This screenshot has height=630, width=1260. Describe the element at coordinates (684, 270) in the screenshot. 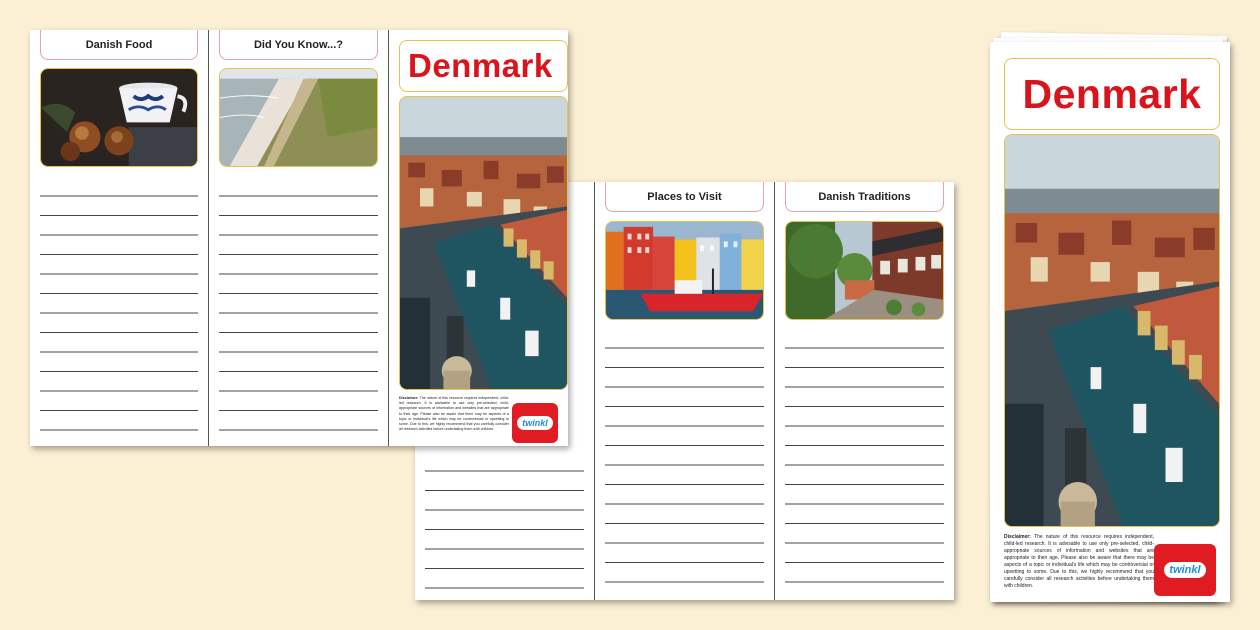

I see `colourful-harbour-houses-photo` at that location.